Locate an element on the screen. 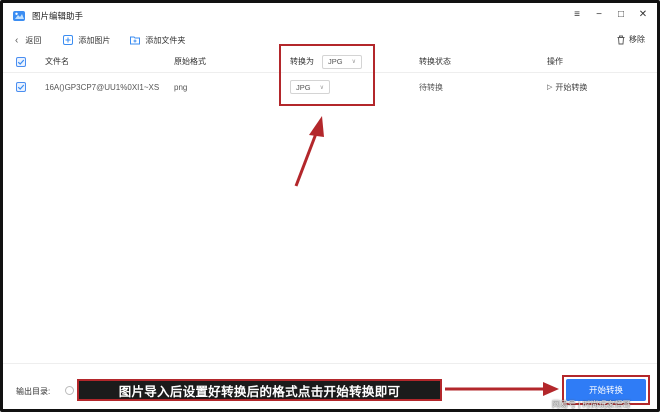 Image resolution: width=660 pixels, height=412 pixels. row-status: 待转换 is located at coordinates (431, 87).